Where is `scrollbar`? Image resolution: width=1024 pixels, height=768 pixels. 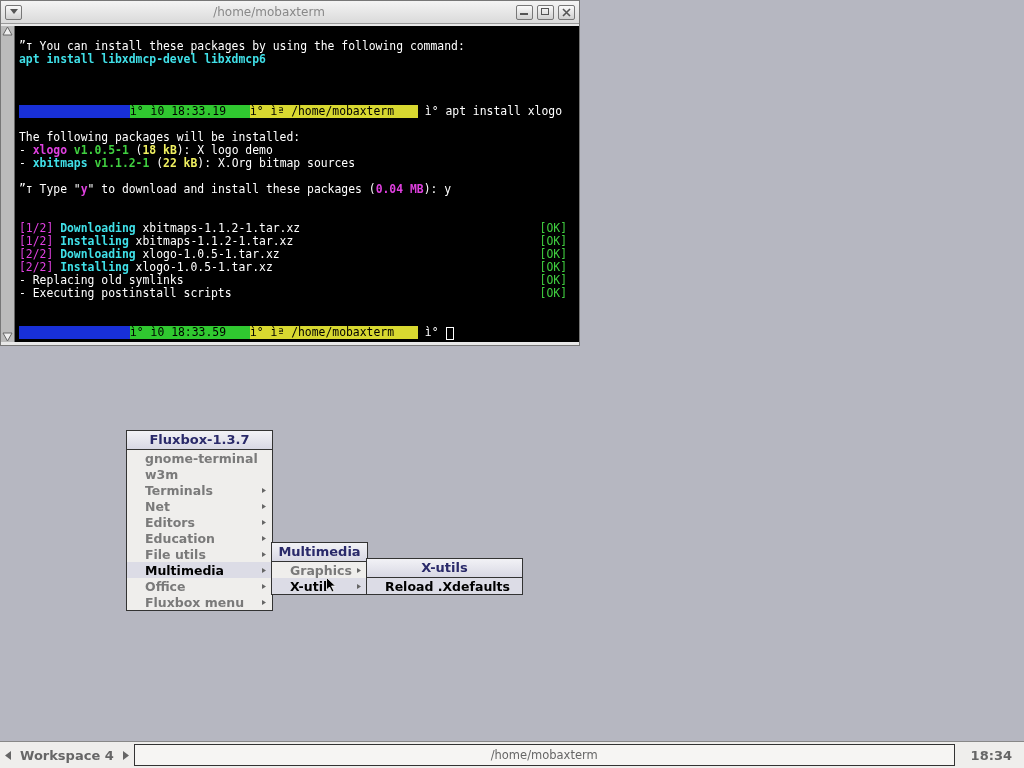
scrollbar is located at coordinates (8, 184).